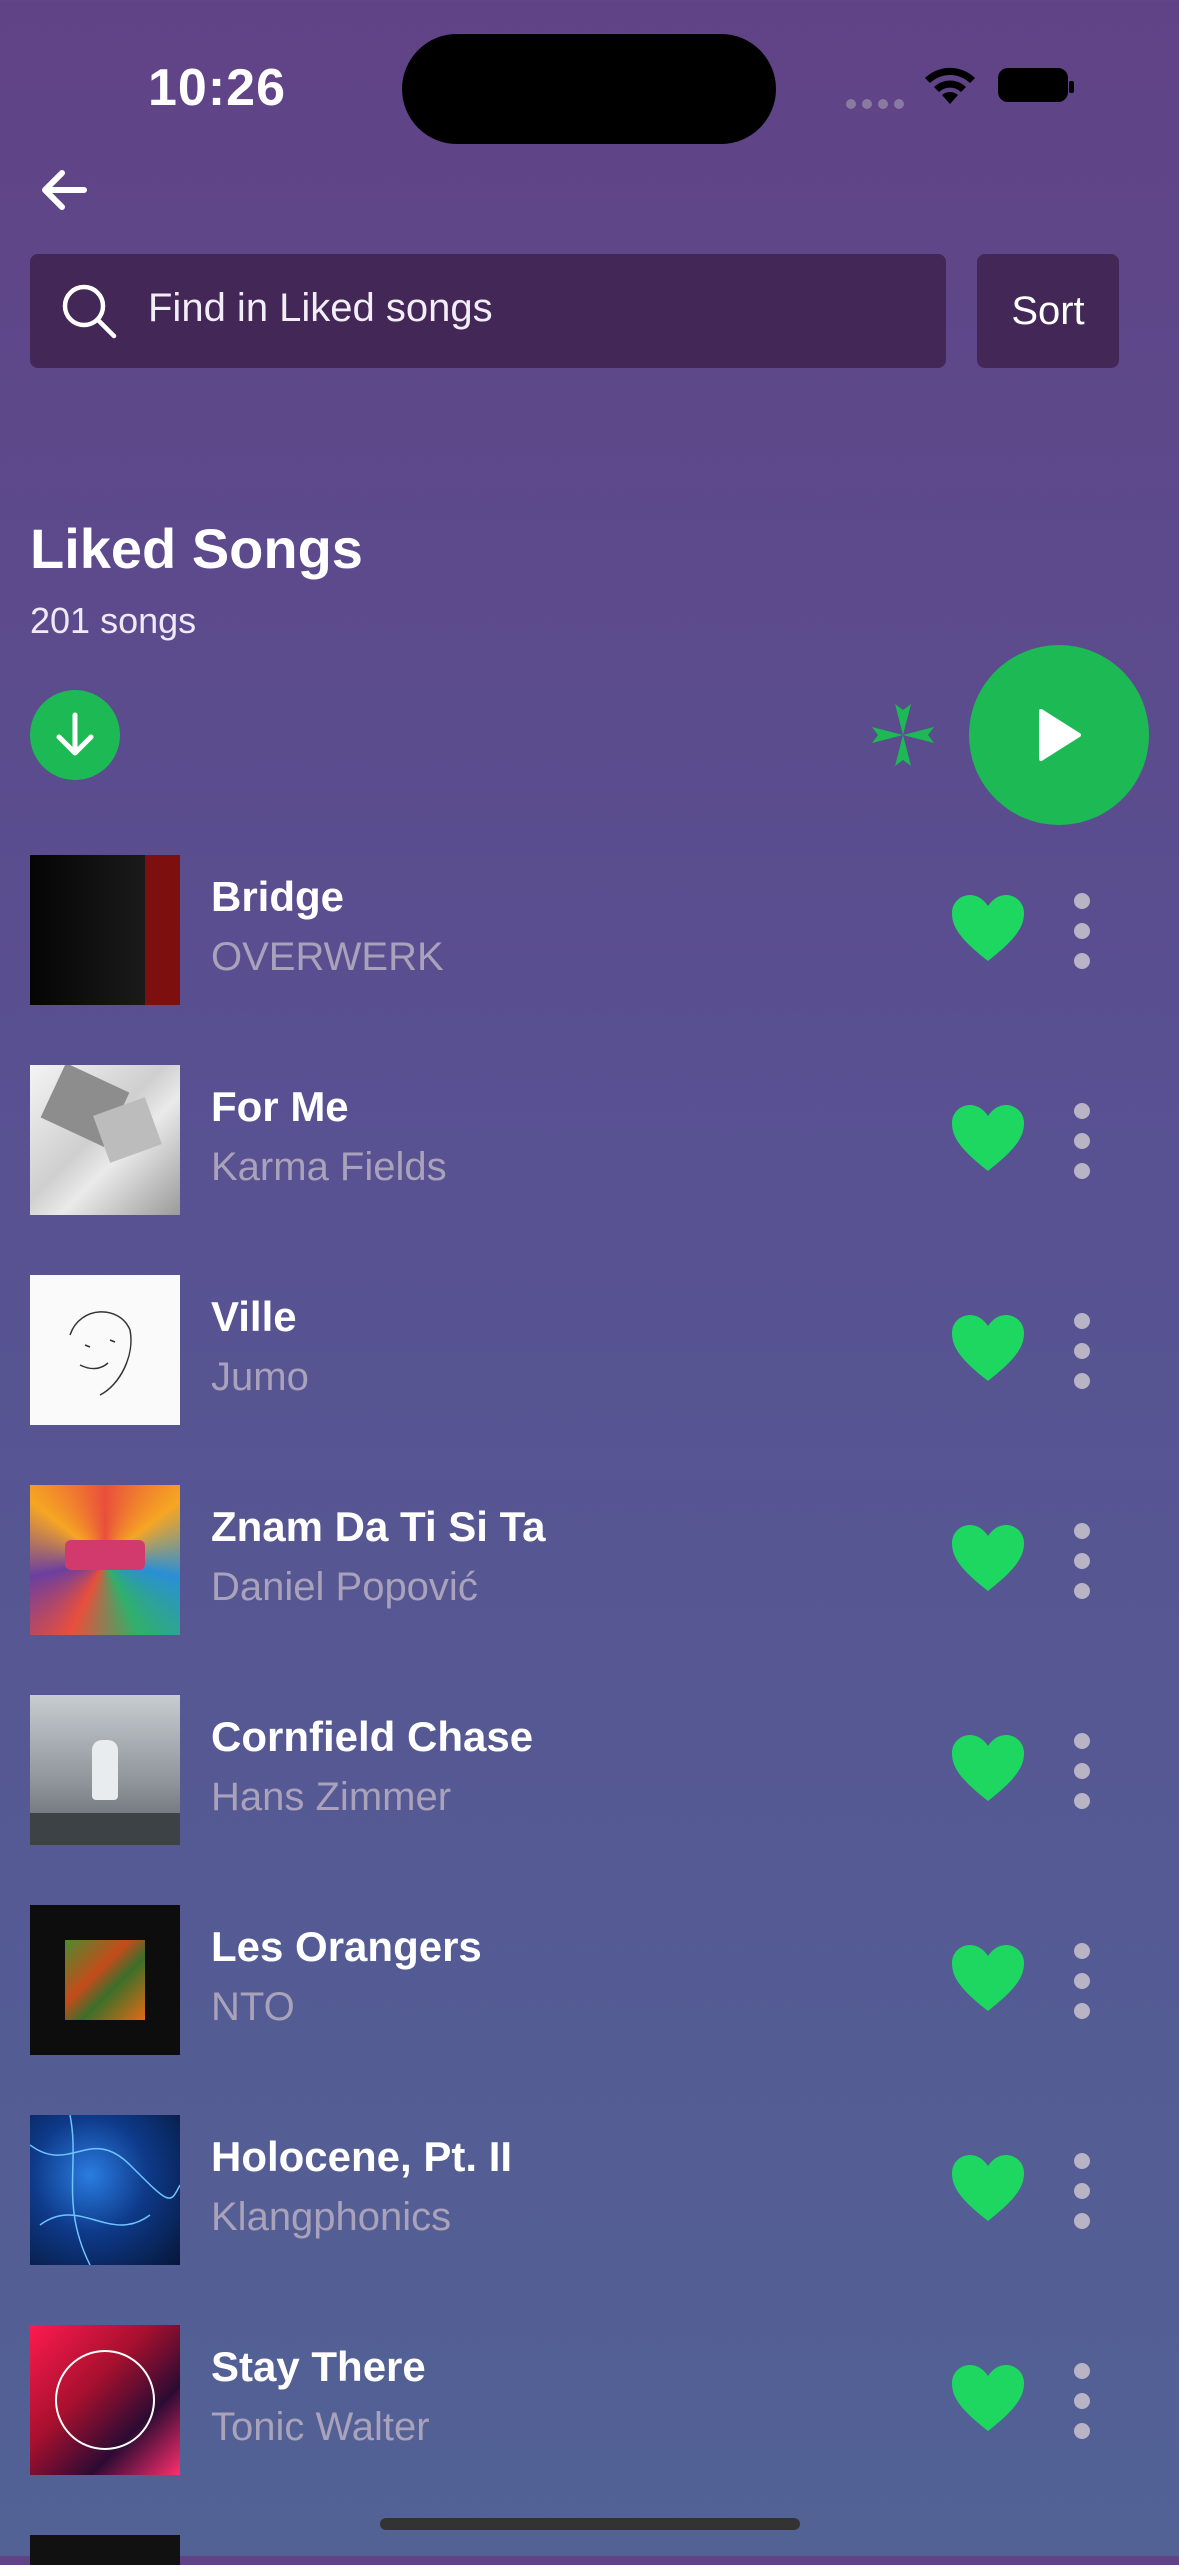 The height and width of the screenshot is (2565, 1179). What do you see at coordinates (318, 2366) in the screenshot?
I see `song-title: Stay There` at bounding box center [318, 2366].